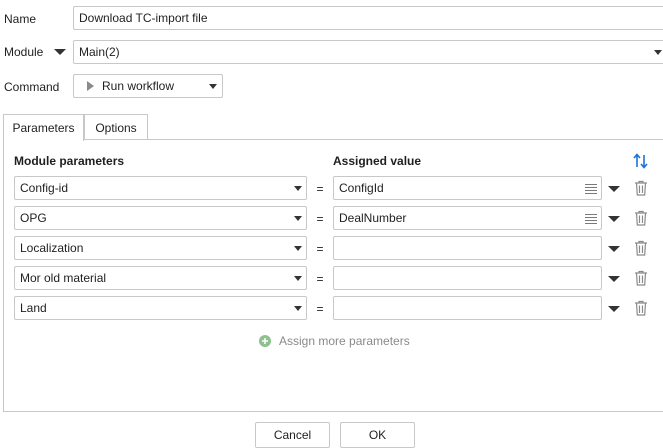 This screenshot has height=448, width=663. I want to click on param-select: Mor old material, so click(160, 278).